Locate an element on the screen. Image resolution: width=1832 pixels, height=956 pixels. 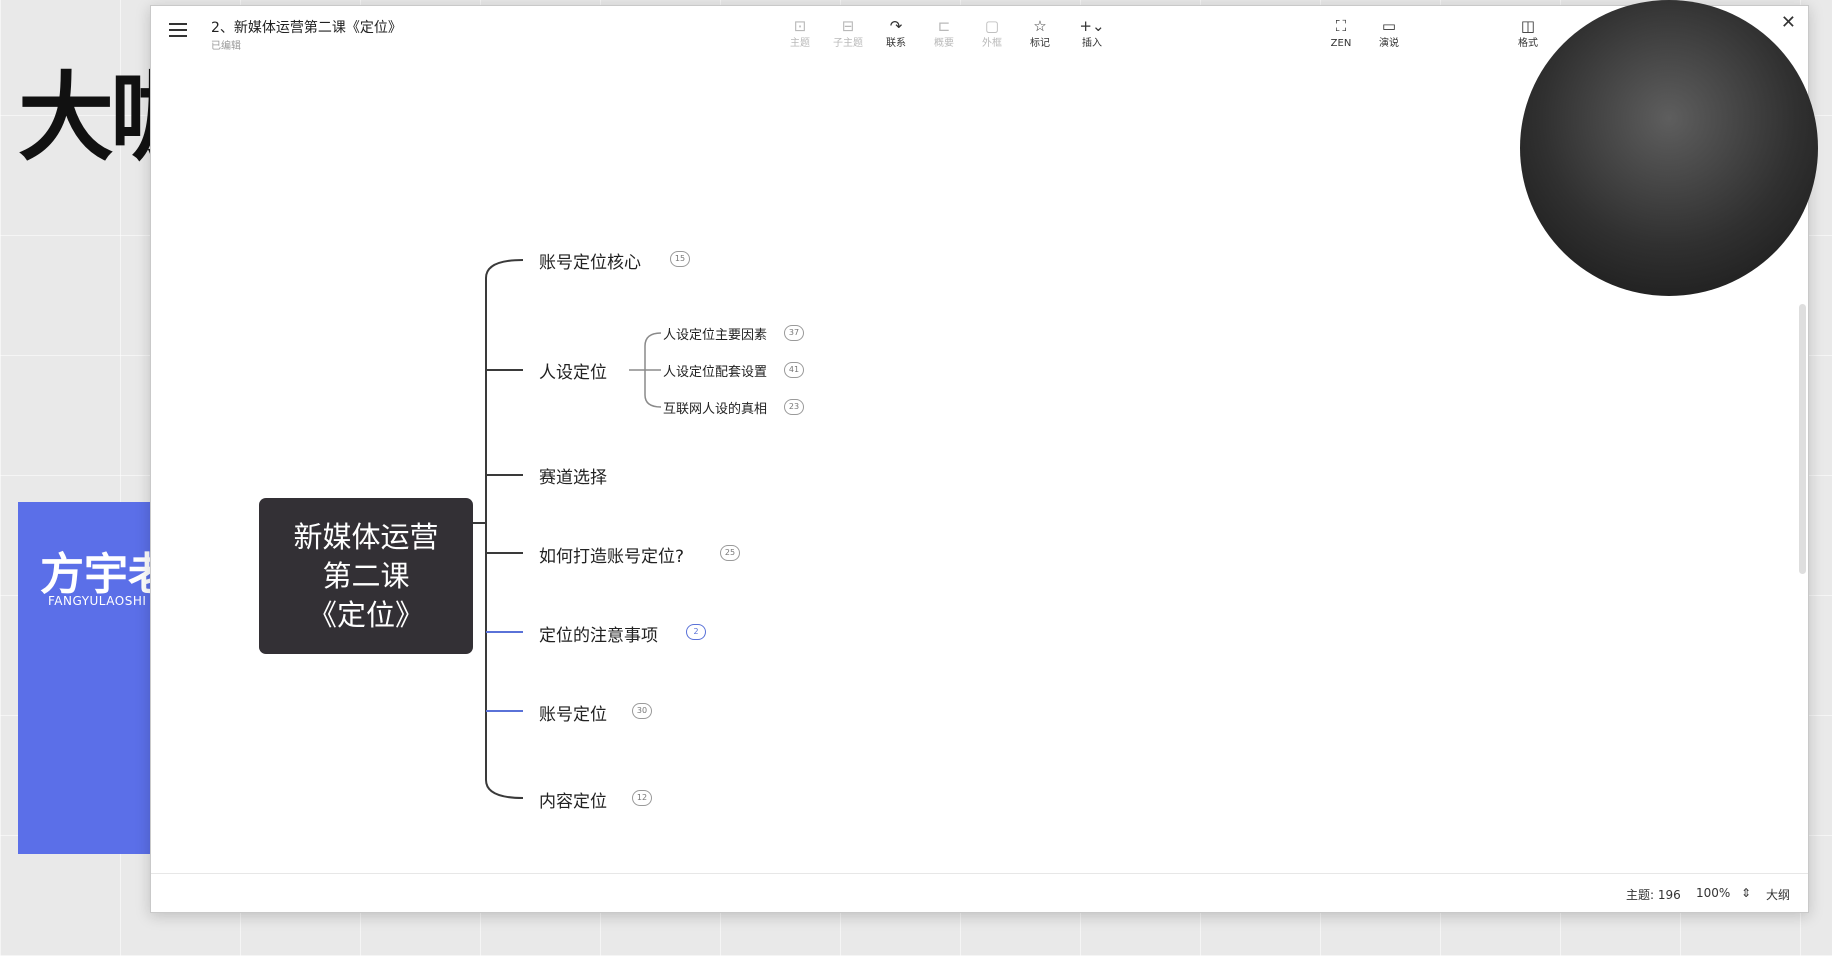
collapsed-count-badge: 37 is located at coordinates (794, 333).